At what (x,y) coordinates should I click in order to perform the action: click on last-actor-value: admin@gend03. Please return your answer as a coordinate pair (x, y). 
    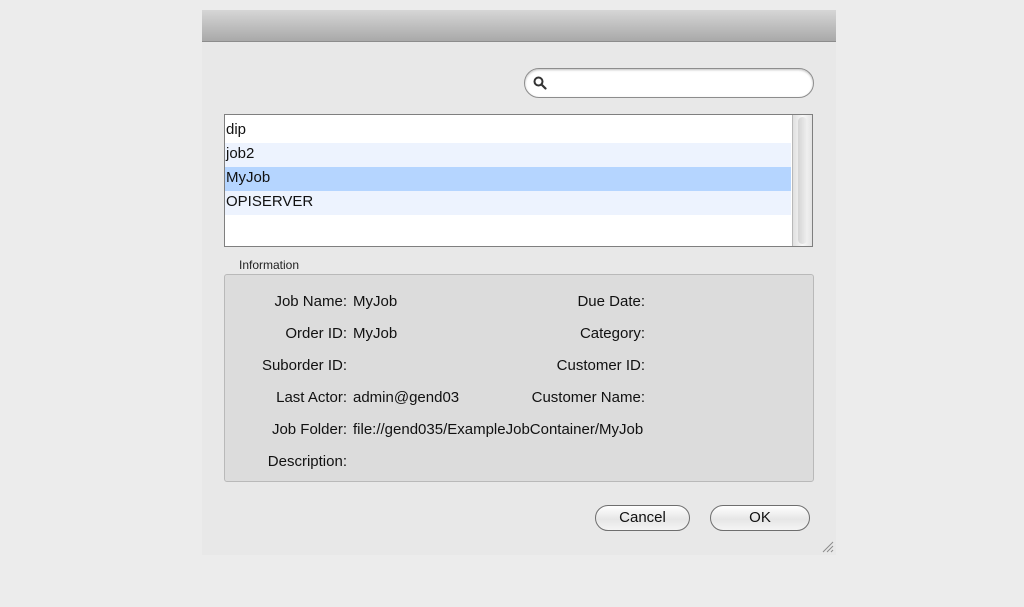
    Looking at the image, I should click on (406, 397).